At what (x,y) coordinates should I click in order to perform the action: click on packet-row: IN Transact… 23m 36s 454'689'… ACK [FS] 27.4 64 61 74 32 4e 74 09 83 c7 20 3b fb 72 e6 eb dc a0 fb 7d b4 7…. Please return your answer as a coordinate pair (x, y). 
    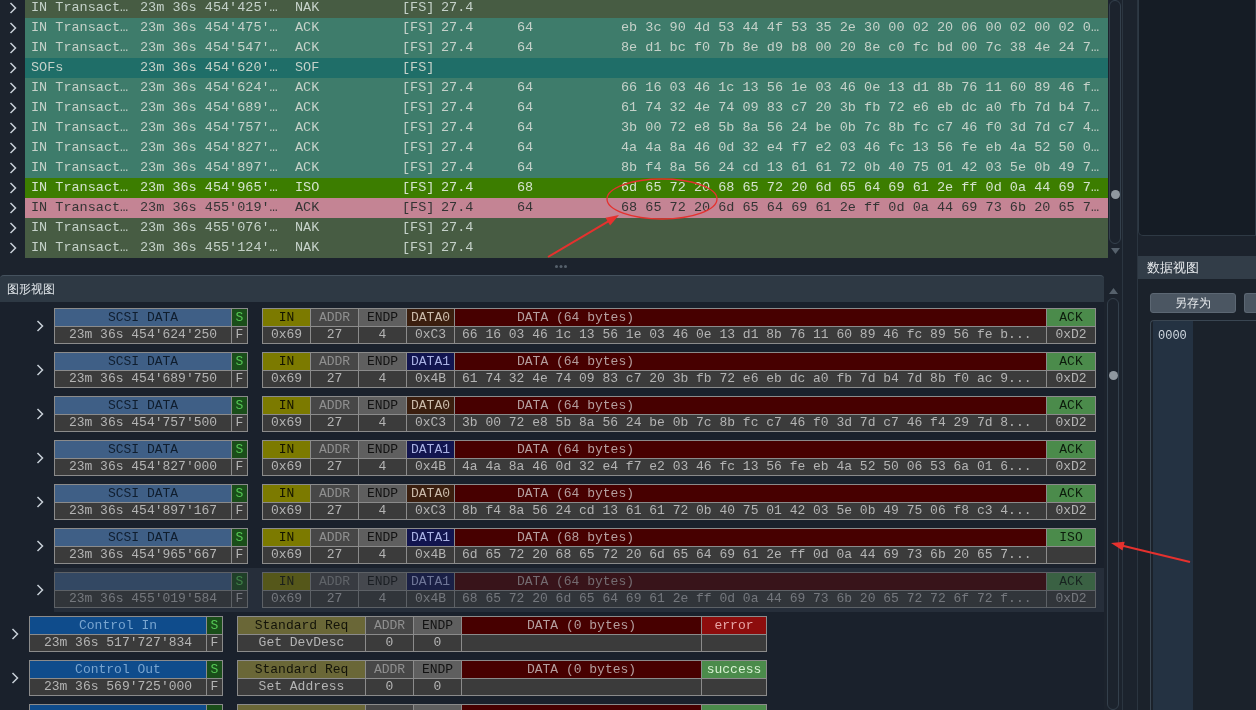
    Looking at the image, I should click on (566, 108).